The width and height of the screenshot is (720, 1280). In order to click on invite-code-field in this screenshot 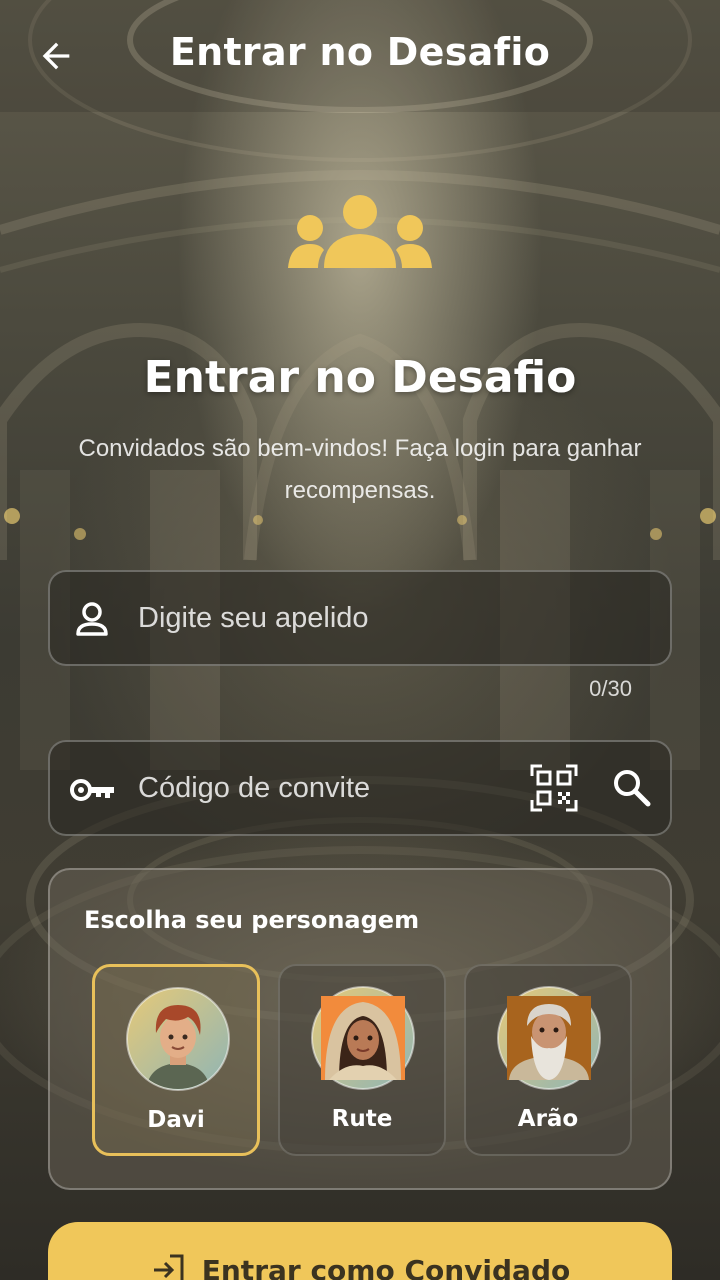, I will do `click(360, 788)`.